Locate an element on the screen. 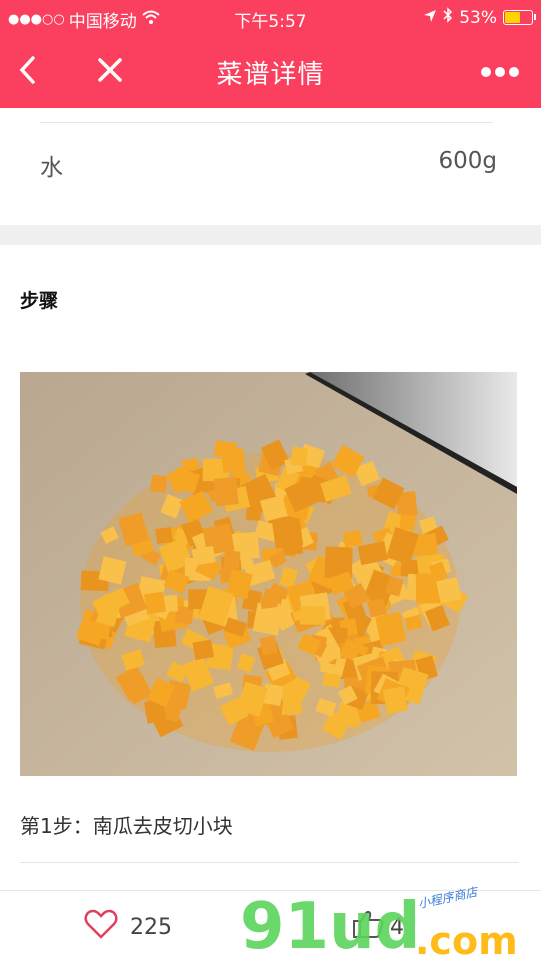  more-dots-icon is located at coordinates (500, 72).